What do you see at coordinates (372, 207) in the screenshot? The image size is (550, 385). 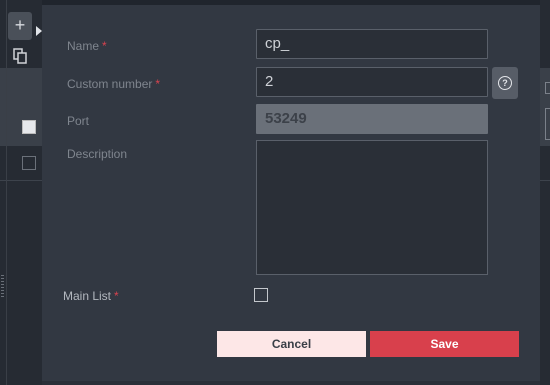 I see `description-field` at bounding box center [372, 207].